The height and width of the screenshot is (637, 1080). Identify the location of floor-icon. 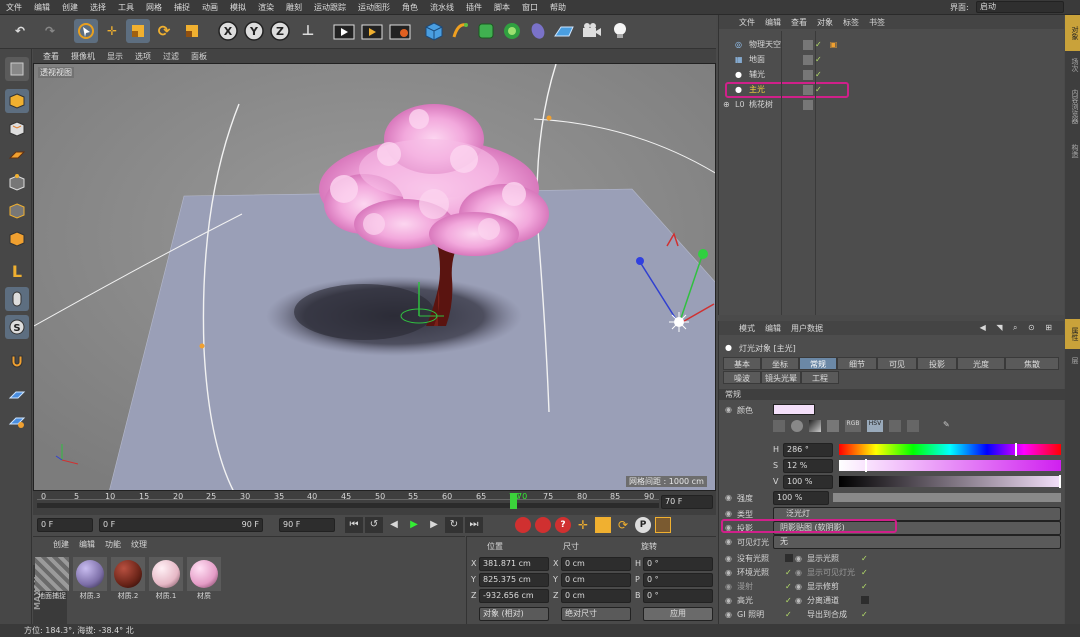
(564, 31).